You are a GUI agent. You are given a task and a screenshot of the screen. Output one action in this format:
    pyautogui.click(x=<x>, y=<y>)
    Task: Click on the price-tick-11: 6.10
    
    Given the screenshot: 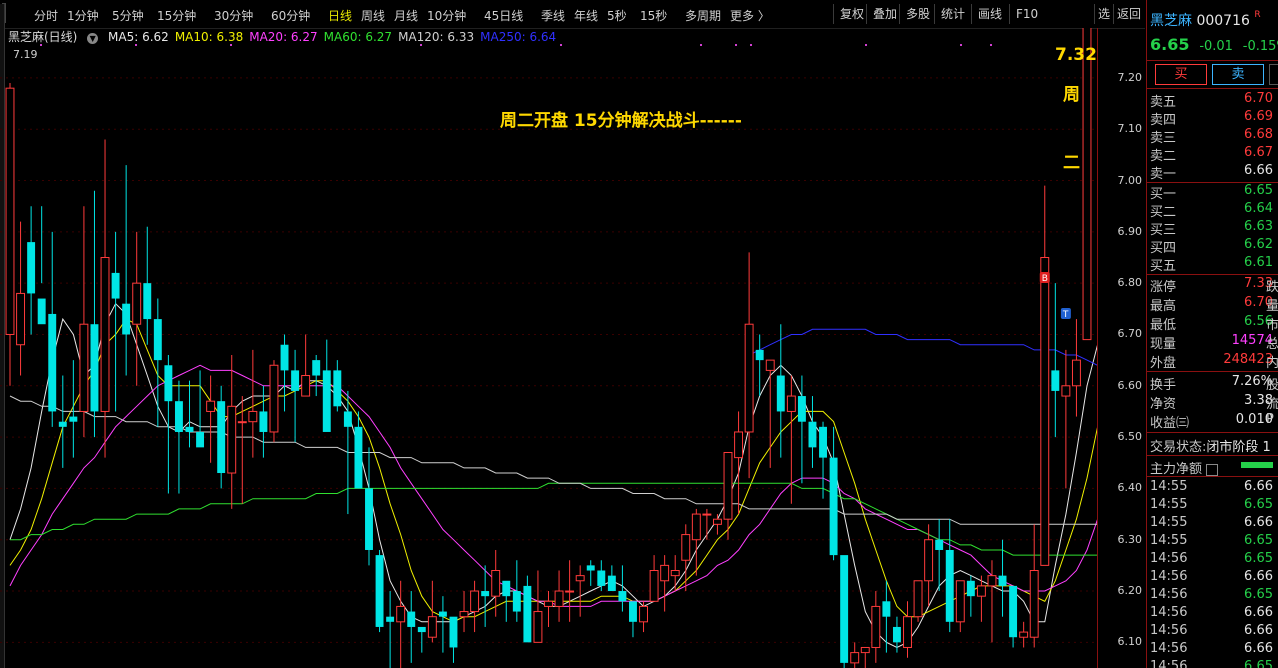 What is the action you would take?
    pyautogui.click(x=1130, y=642)
    